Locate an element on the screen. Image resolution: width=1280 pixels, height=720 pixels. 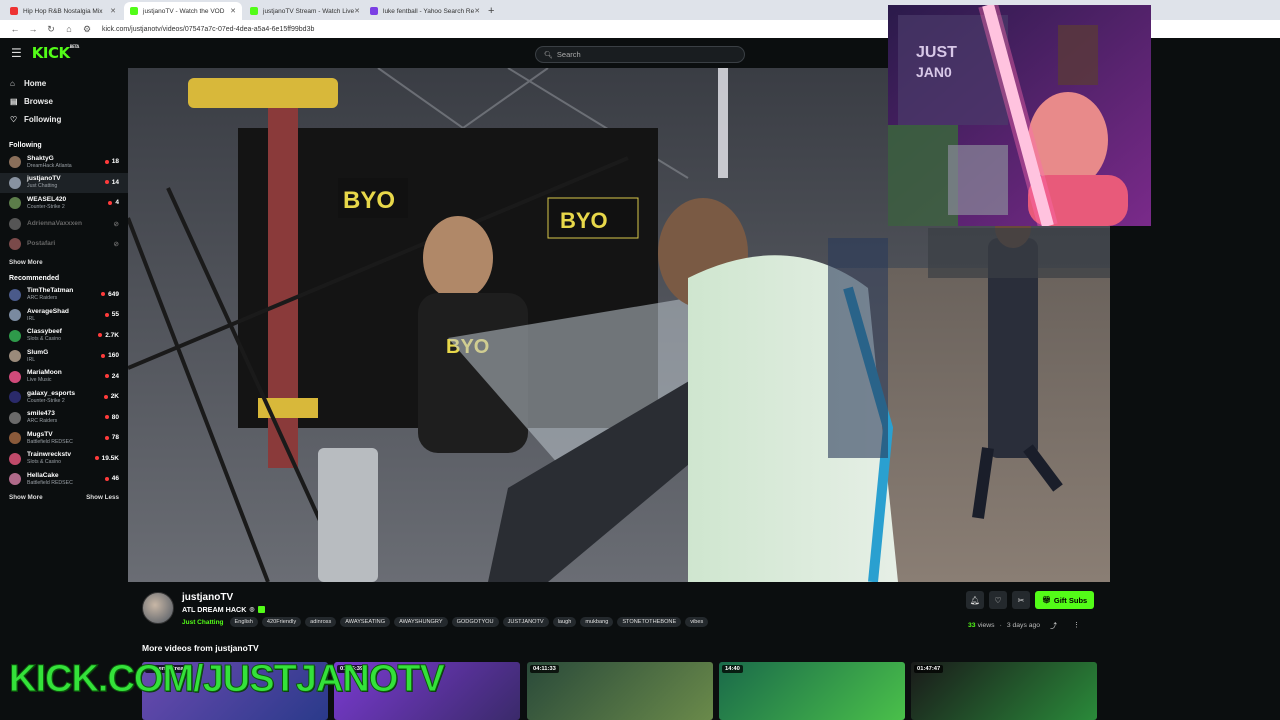
sidebar-item-home: ⌂ Home is located at coordinates (64, 83).